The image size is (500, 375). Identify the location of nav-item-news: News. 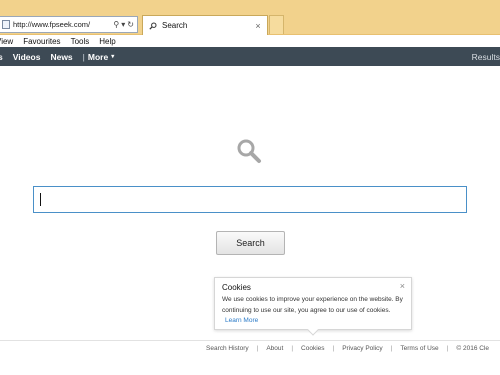
(61, 57).